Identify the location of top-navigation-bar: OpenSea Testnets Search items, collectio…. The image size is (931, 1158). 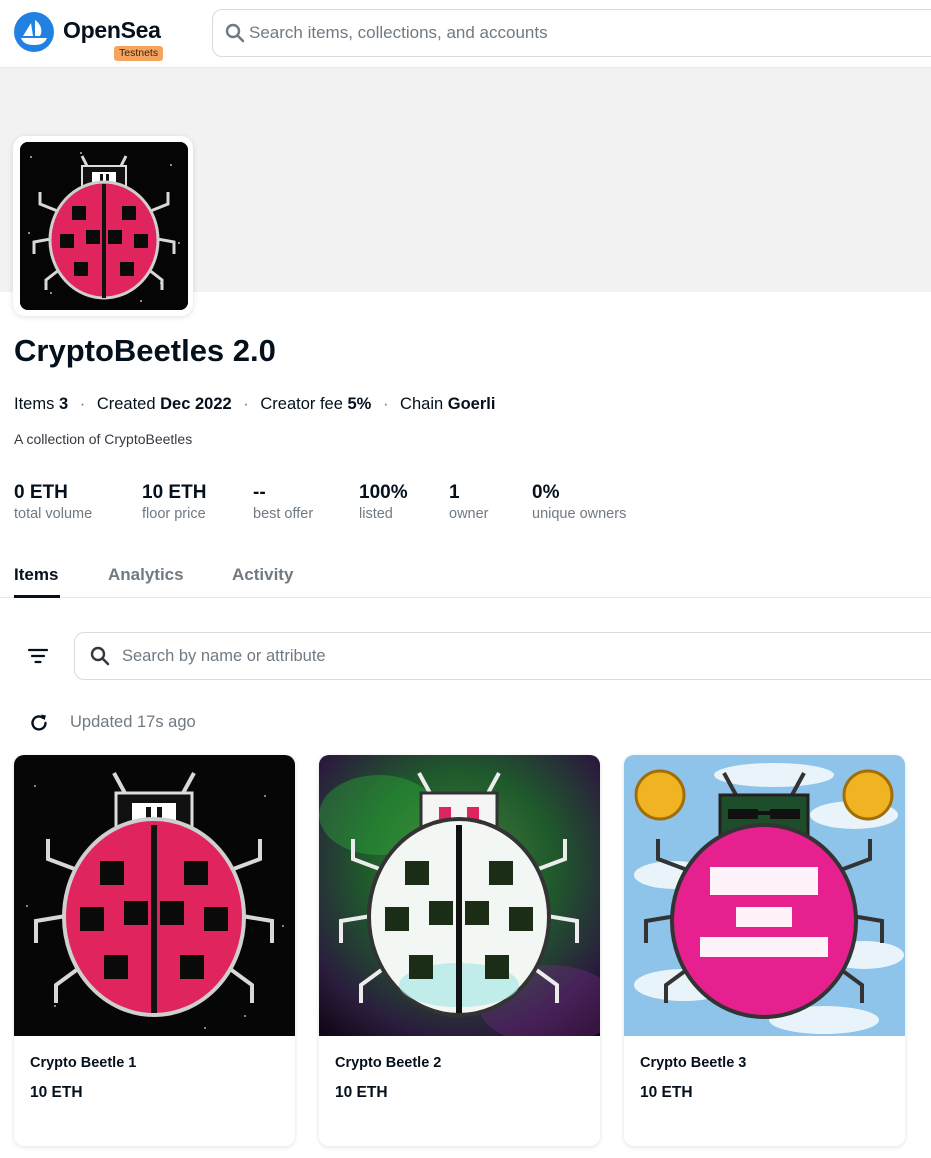
(465, 34).